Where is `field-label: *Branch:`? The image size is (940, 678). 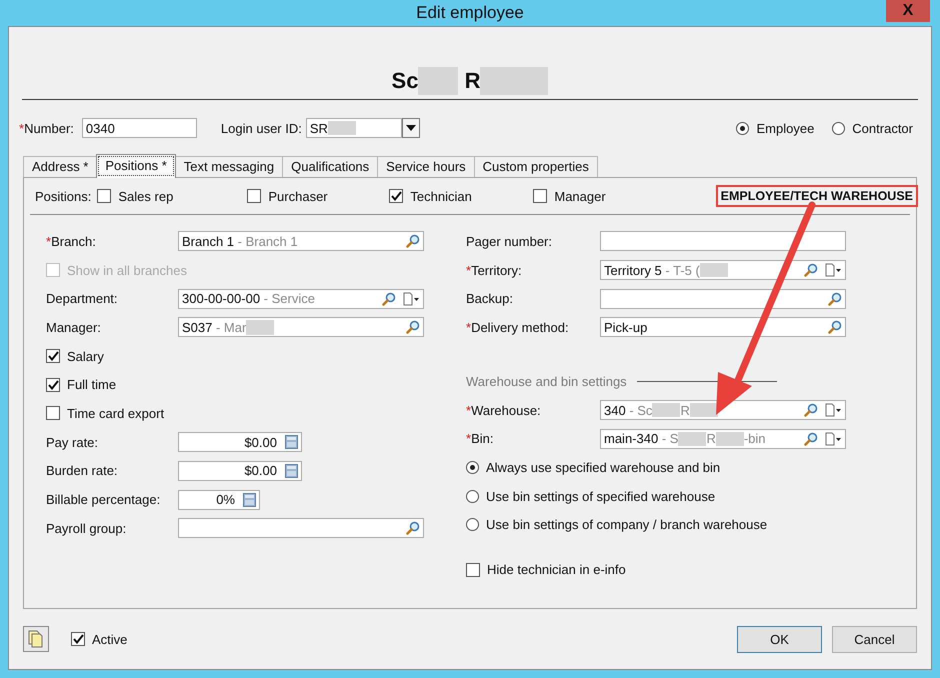
field-label: *Branch: is located at coordinates (71, 241).